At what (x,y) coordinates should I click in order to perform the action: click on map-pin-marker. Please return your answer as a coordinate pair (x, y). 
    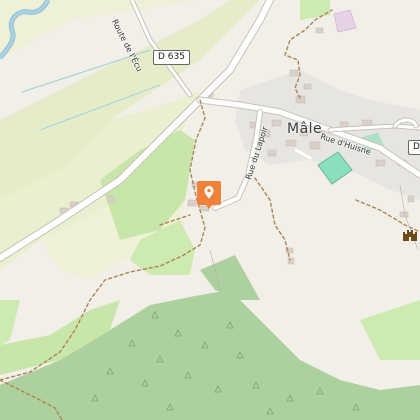
    Looking at the image, I should click on (209, 195).